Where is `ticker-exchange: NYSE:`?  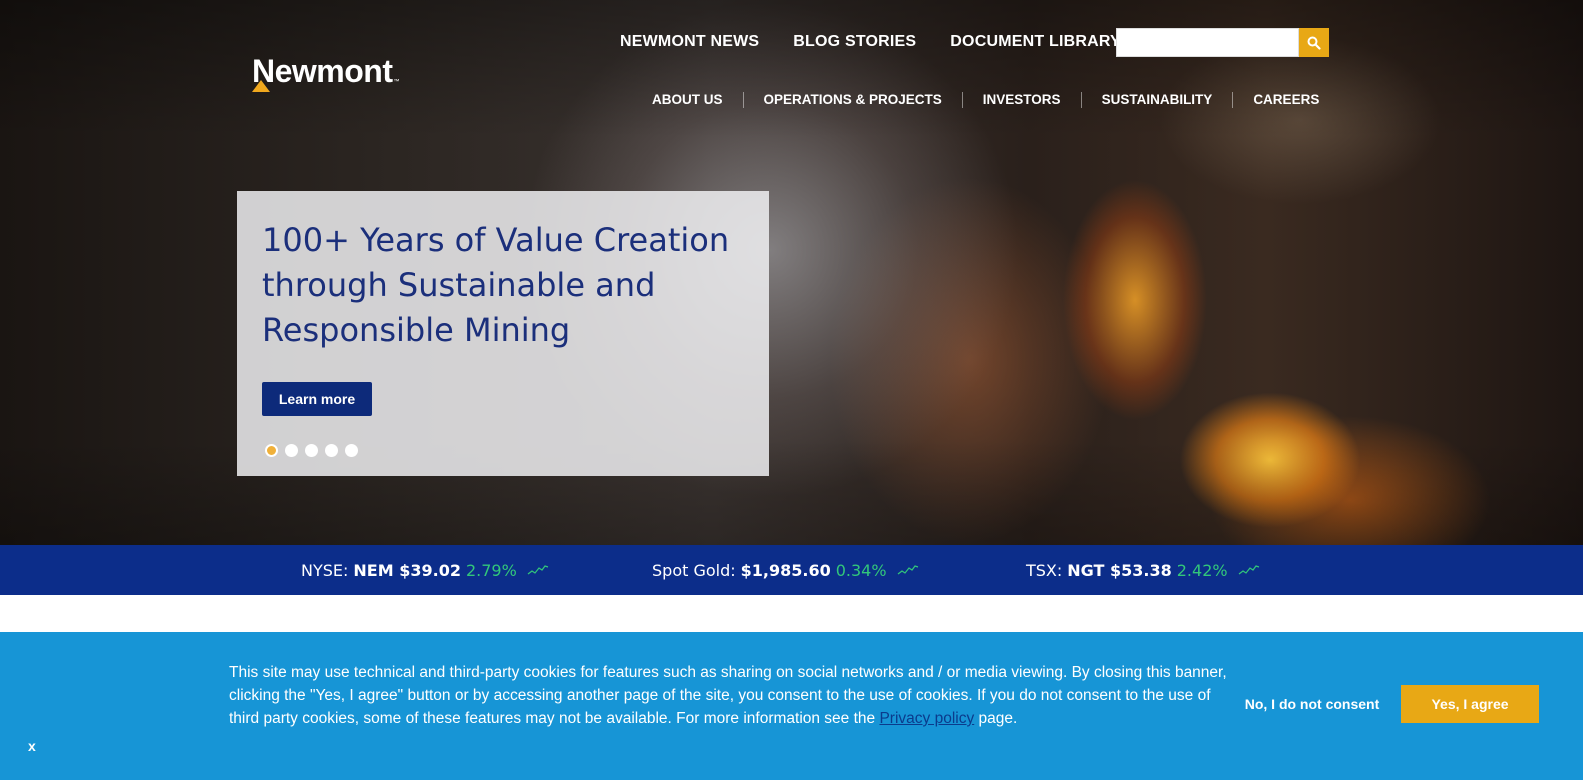
ticker-exchange: NYSE: is located at coordinates (325, 570).